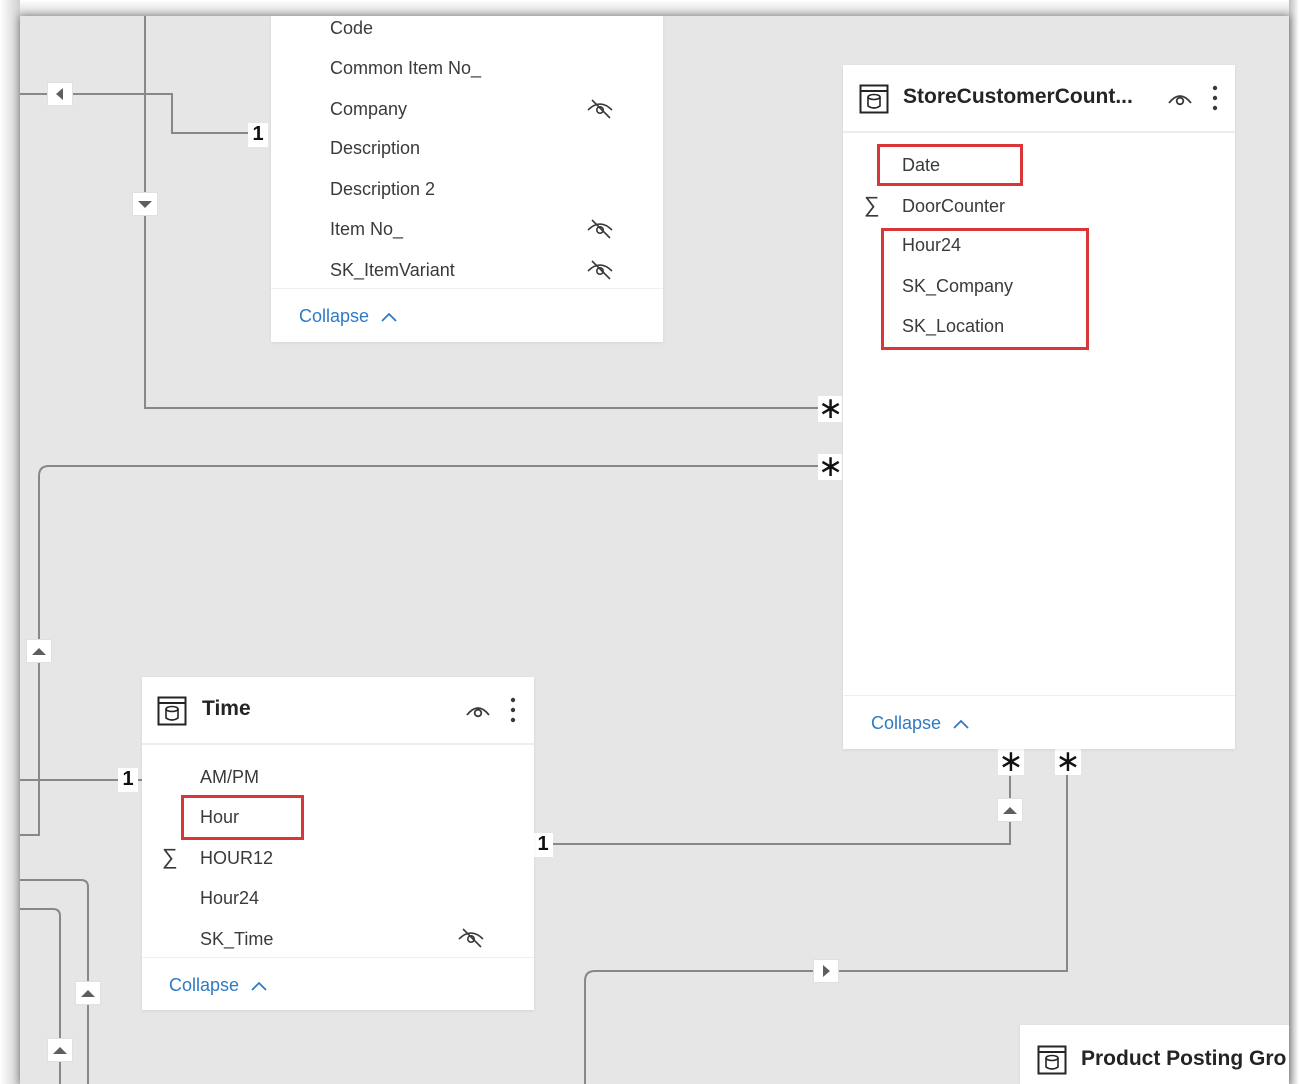 The height and width of the screenshot is (1084, 1299). Describe the element at coordinates (382, 189) in the screenshot. I see `field-description-2: Description 2` at that location.